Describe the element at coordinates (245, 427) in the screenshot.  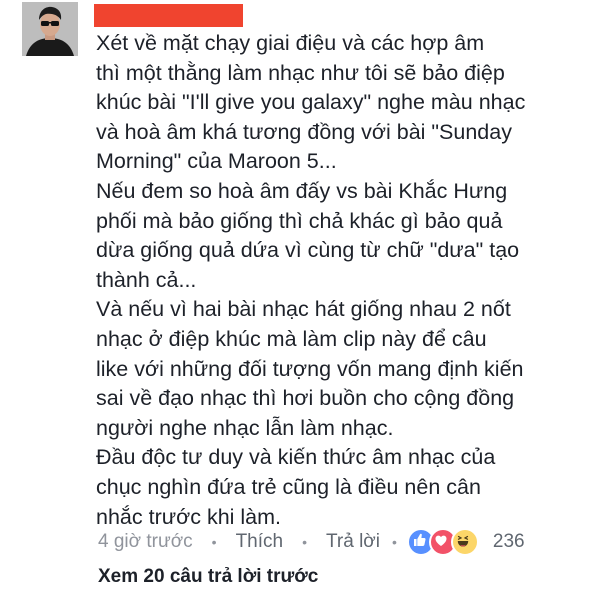
I see `comment-line: người nghe nhạc lẫn làm nhạc.` at that location.